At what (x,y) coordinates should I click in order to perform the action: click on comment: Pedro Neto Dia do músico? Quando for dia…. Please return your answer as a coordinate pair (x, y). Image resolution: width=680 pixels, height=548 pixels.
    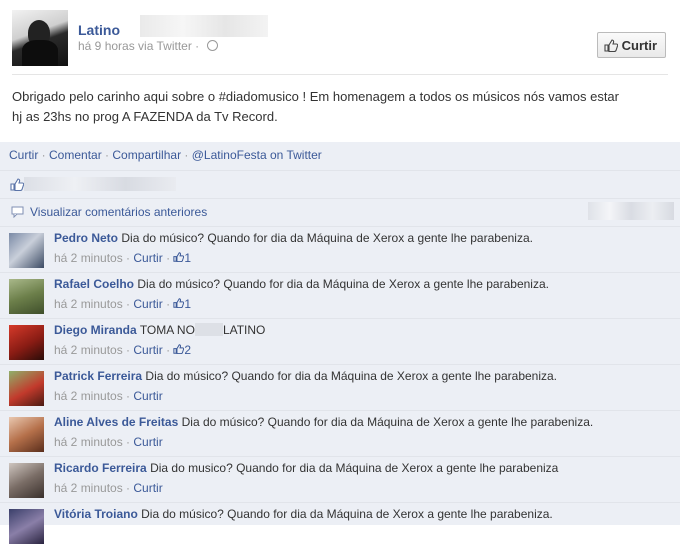
    Looking at the image, I should click on (340, 249).